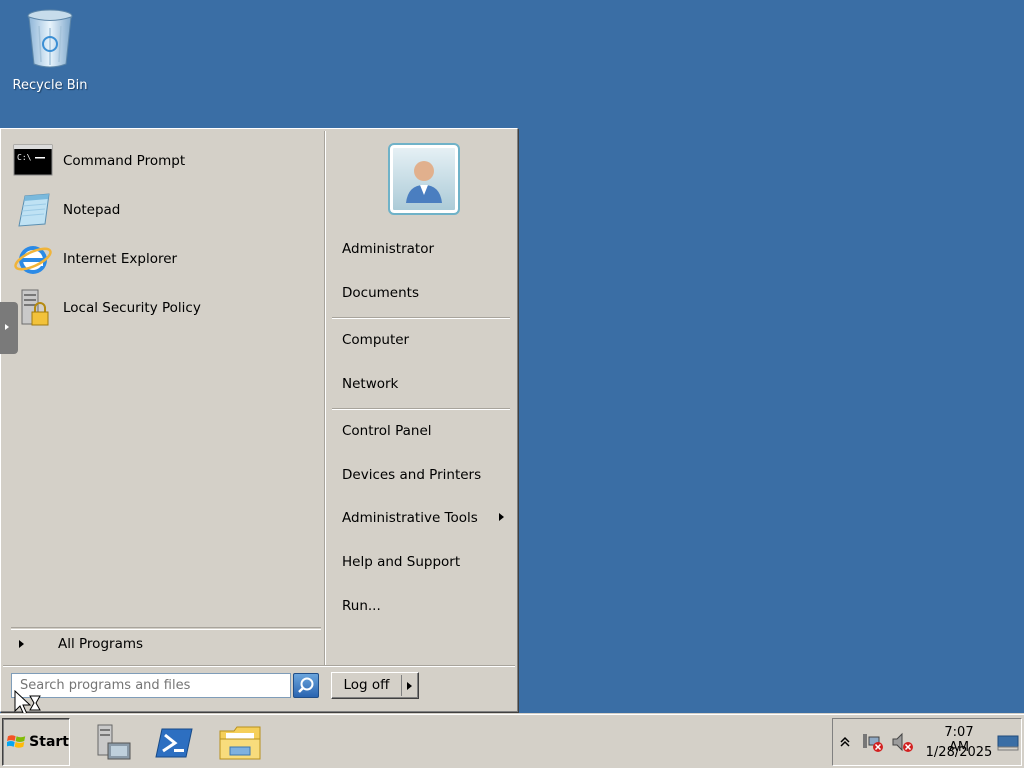 Image resolution: width=1024 pixels, height=768 pixels. What do you see at coordinates (401, 562) in the screenshot?
I see `menu-item-help-support: Help and Support` at bounding box center [401, 562].